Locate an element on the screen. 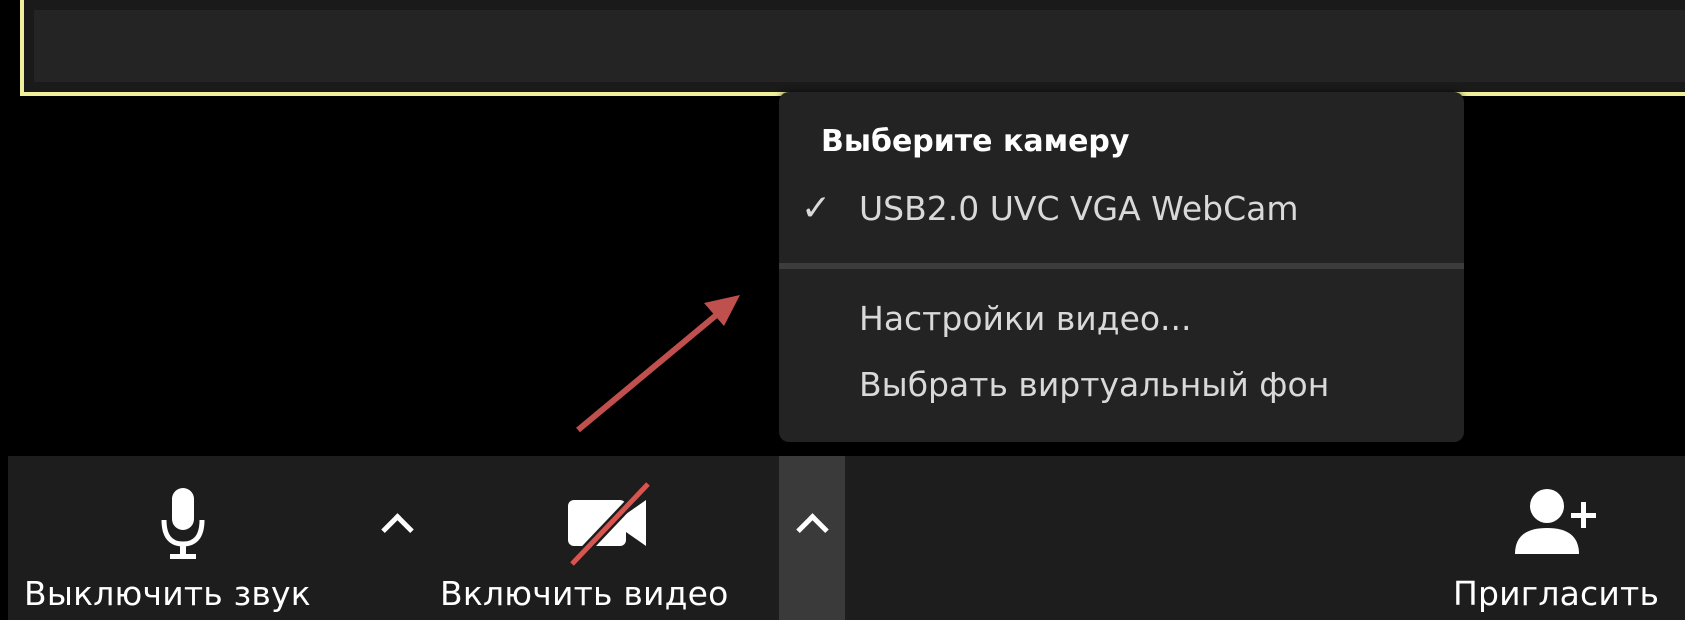  mute-button: Выключить звук is located at coordinates (178, 538).